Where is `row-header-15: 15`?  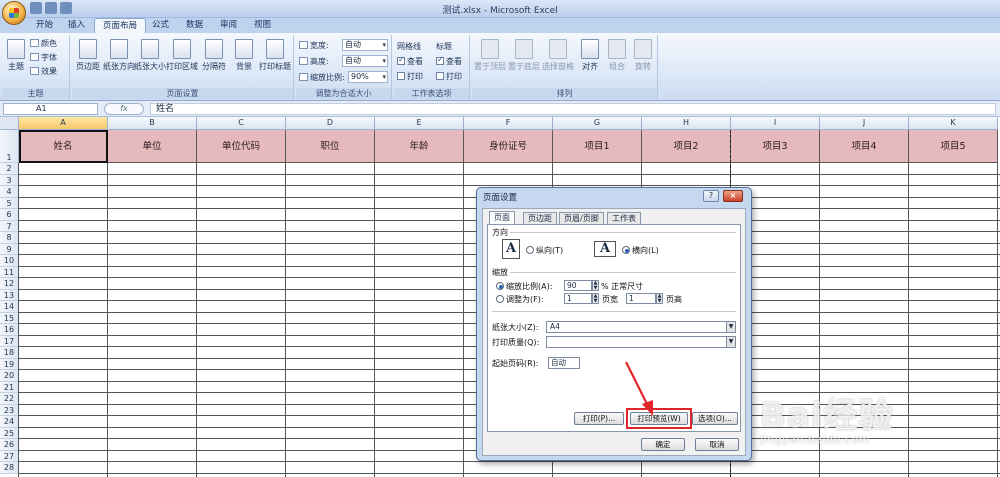 row-header-15: 15 is located at coordinates (9, 318).